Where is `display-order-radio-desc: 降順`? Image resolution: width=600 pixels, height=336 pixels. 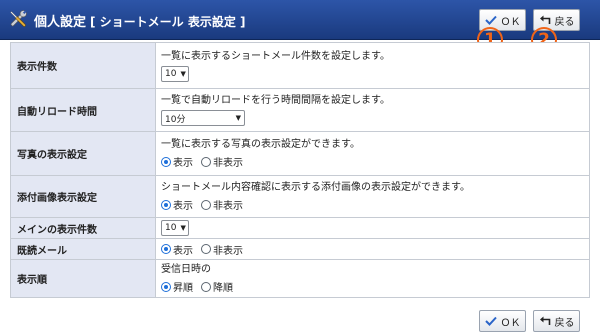 display-order-radio-desc: 降順 is located at coordinates (217, 286).